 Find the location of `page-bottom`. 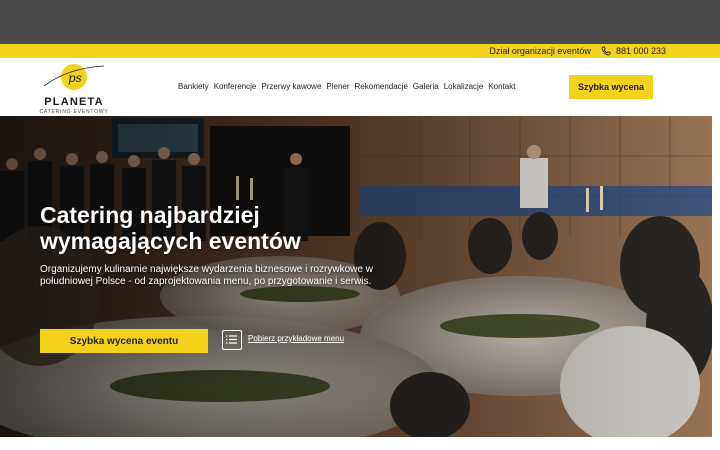

page-bottom is located at coordinates (360, 443).